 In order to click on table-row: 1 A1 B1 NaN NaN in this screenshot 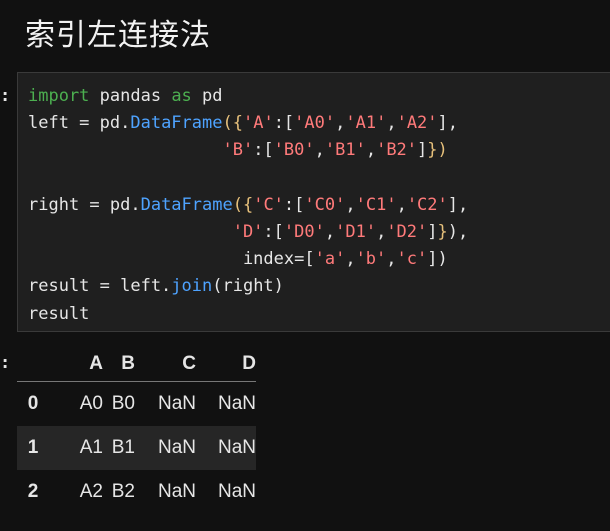, I will do `click(136, 448)`.